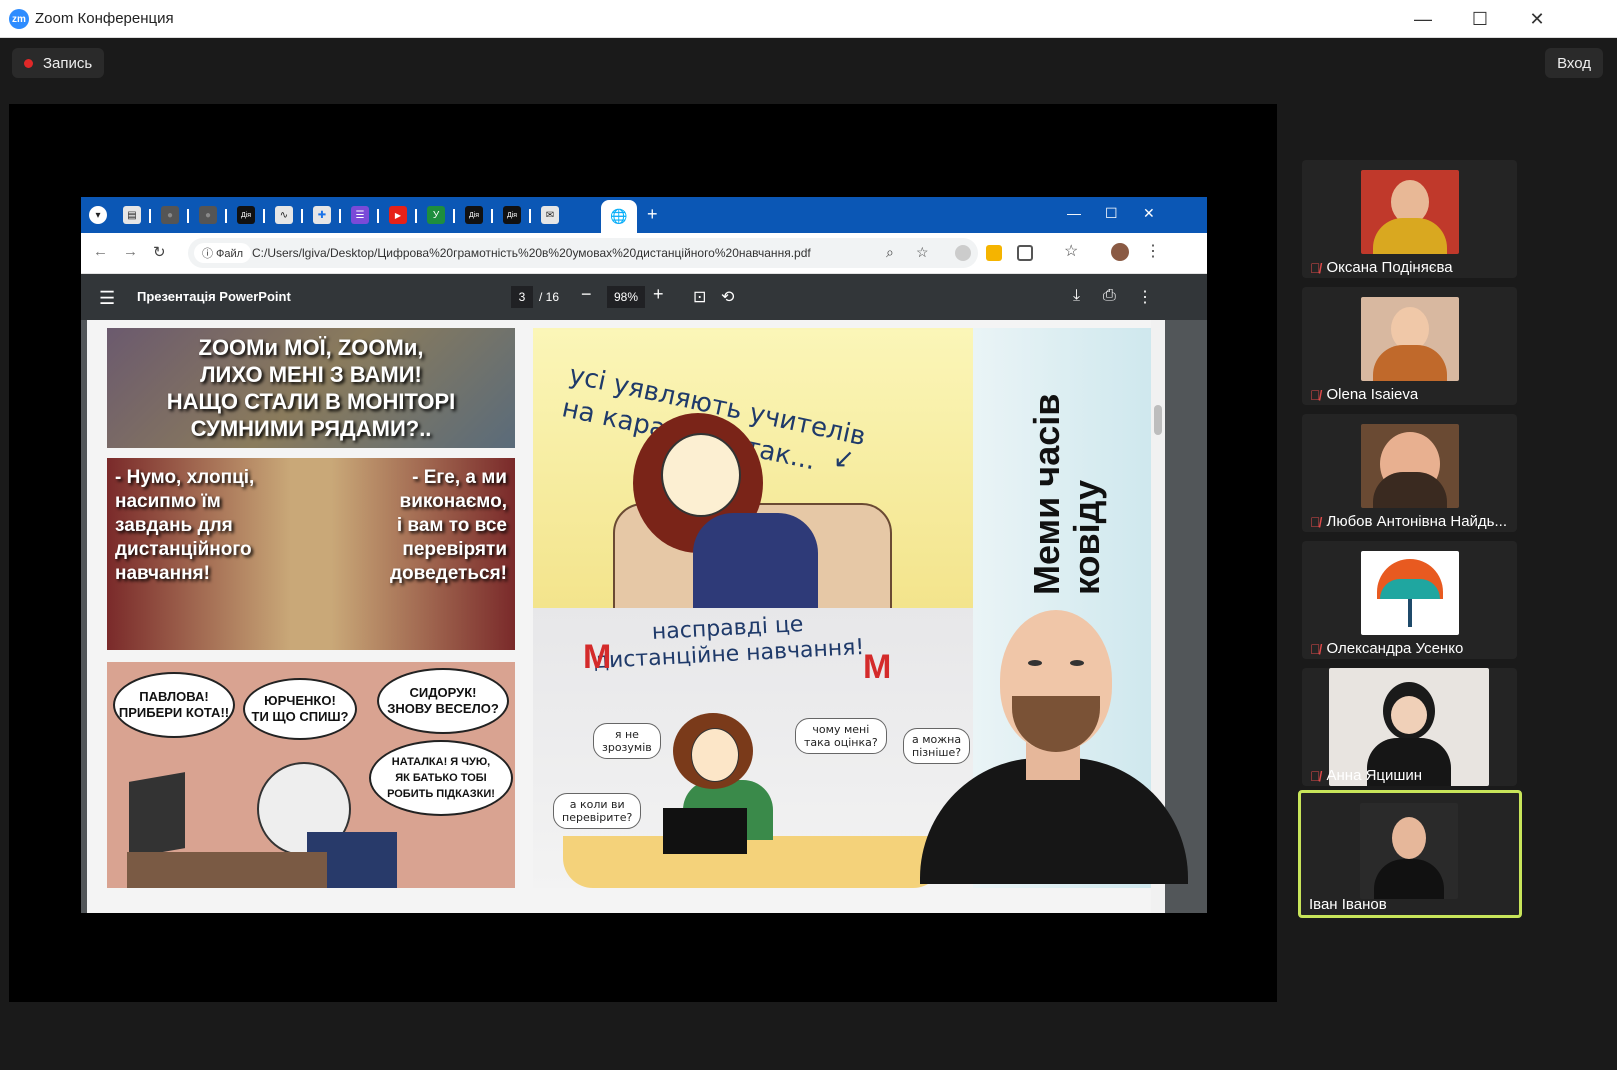 This screenshot has width=1617, height=1070. What do you see at coordinates (130, 251) in the screenshot?
I see `forward-icon: →` at bounding box center [130, 251].